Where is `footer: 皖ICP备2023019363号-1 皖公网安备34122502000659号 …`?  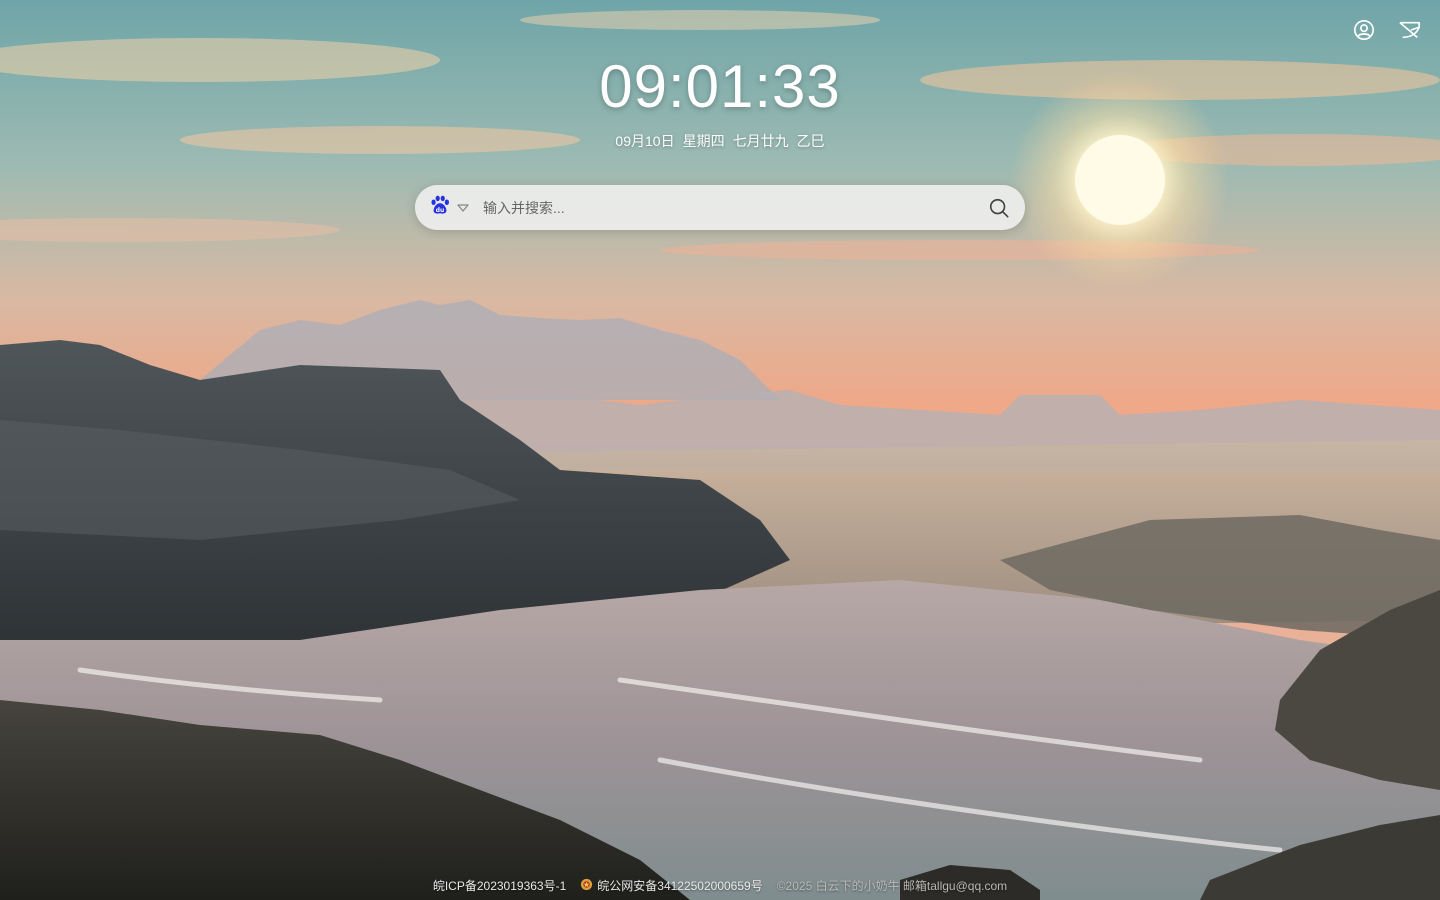 footer: 皖ICP备2023019363号-1 皖公网安备34122502000659号 … is located at coordinates (720, 885).